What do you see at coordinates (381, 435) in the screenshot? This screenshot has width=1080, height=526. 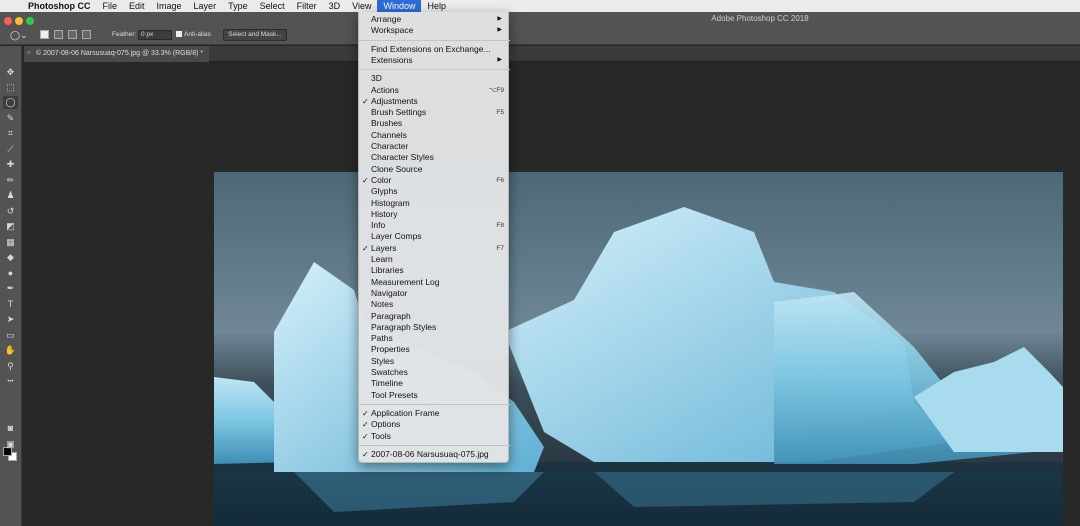 I see `menu-item-label: Tools` at bounding box center [381, 435].